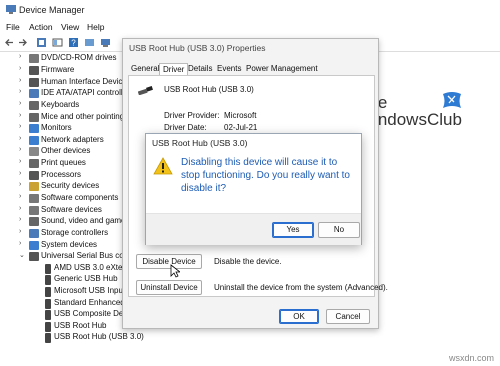 The width and height of the screenshot is (500, 366). Describe the element at coordinates (34, 198) in the screenshot. I see `software-component-icon` at that location.